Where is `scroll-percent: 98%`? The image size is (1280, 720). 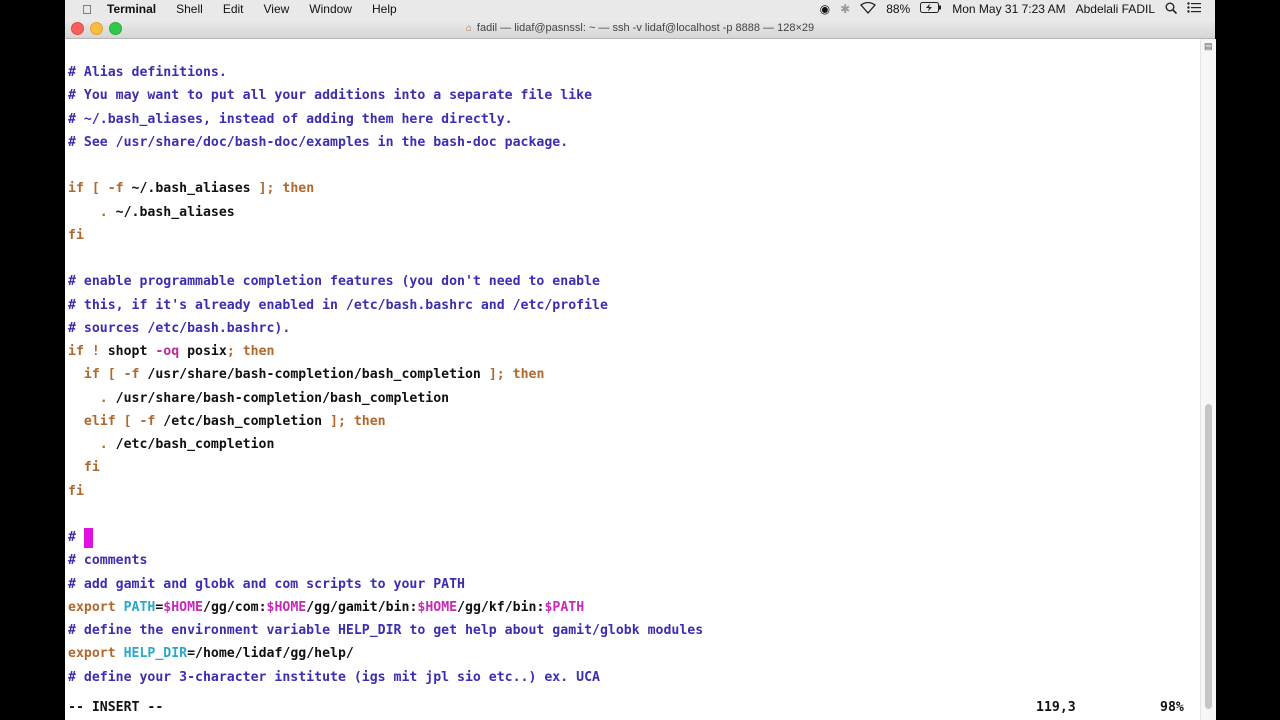 scroll-percent: 98% is located at coordinates (1172, 707).